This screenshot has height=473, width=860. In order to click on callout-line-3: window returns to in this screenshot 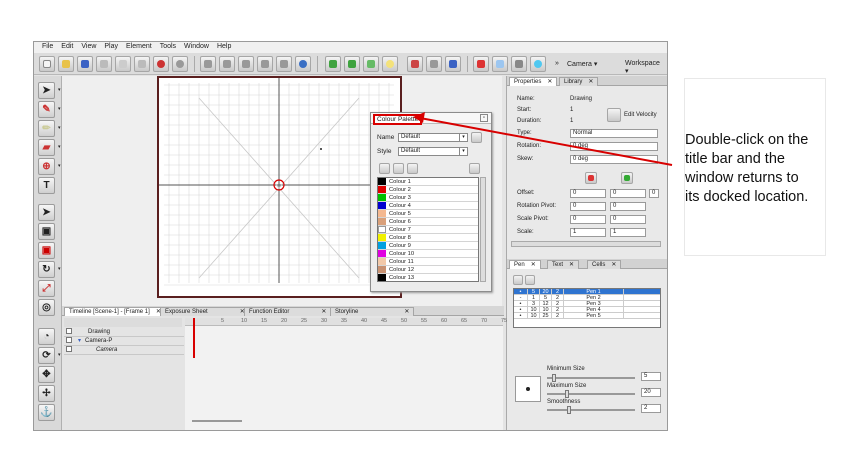, I will do `click(742, 178)`.